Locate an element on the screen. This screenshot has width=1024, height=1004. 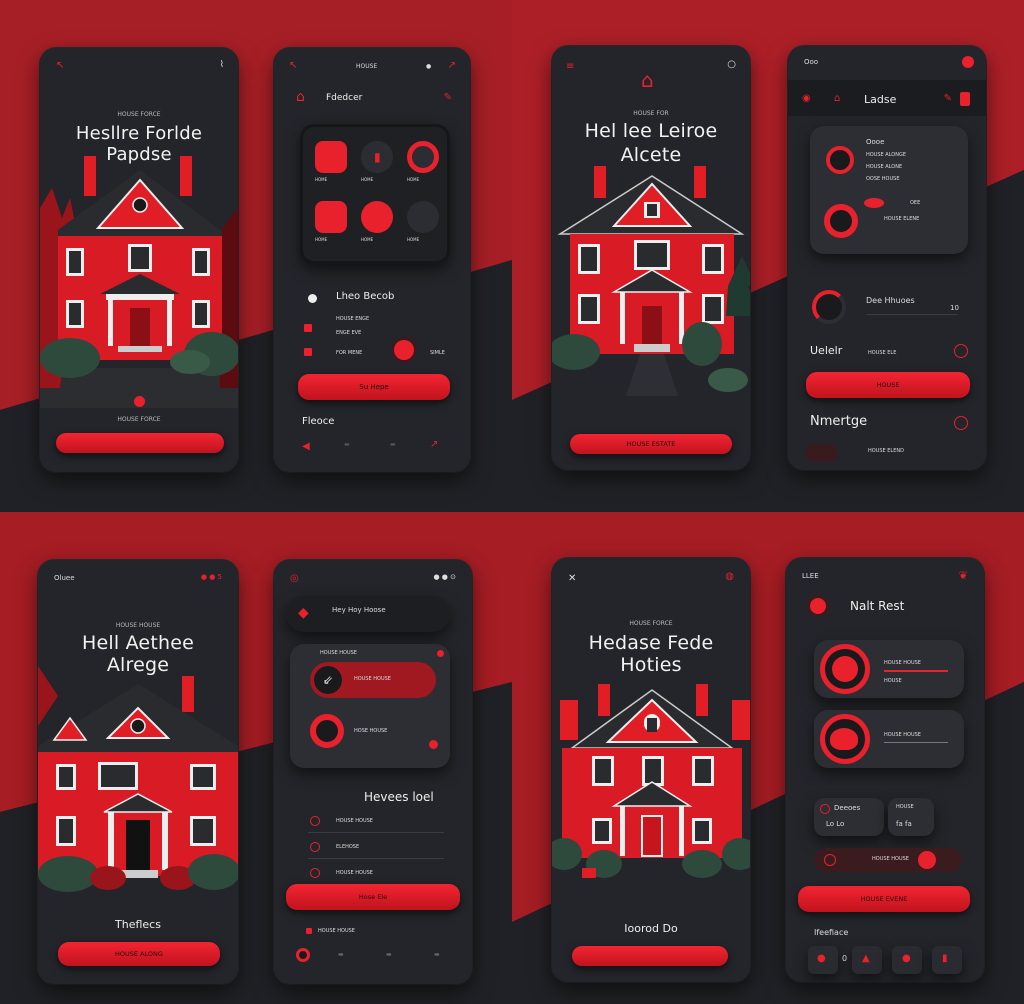
back-icon: ◉ is located at coordinates (806, 99).